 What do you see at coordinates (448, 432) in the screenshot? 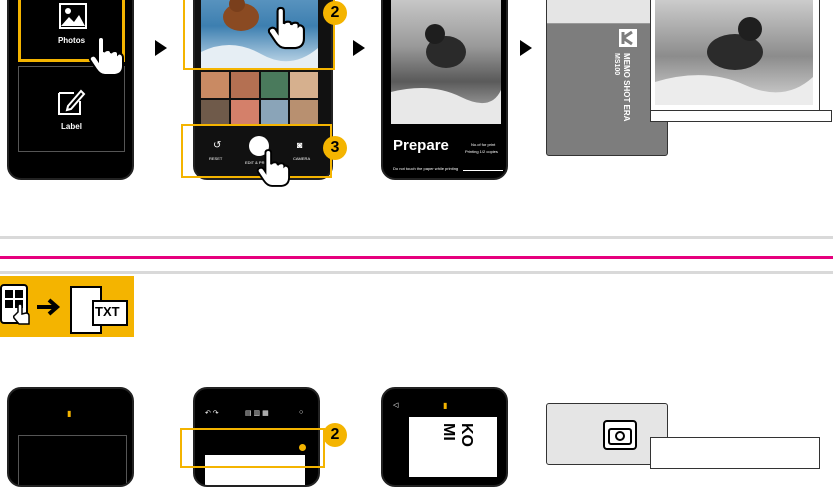
I see `rotated-text-2: MI` at bounding box center [448, 432].